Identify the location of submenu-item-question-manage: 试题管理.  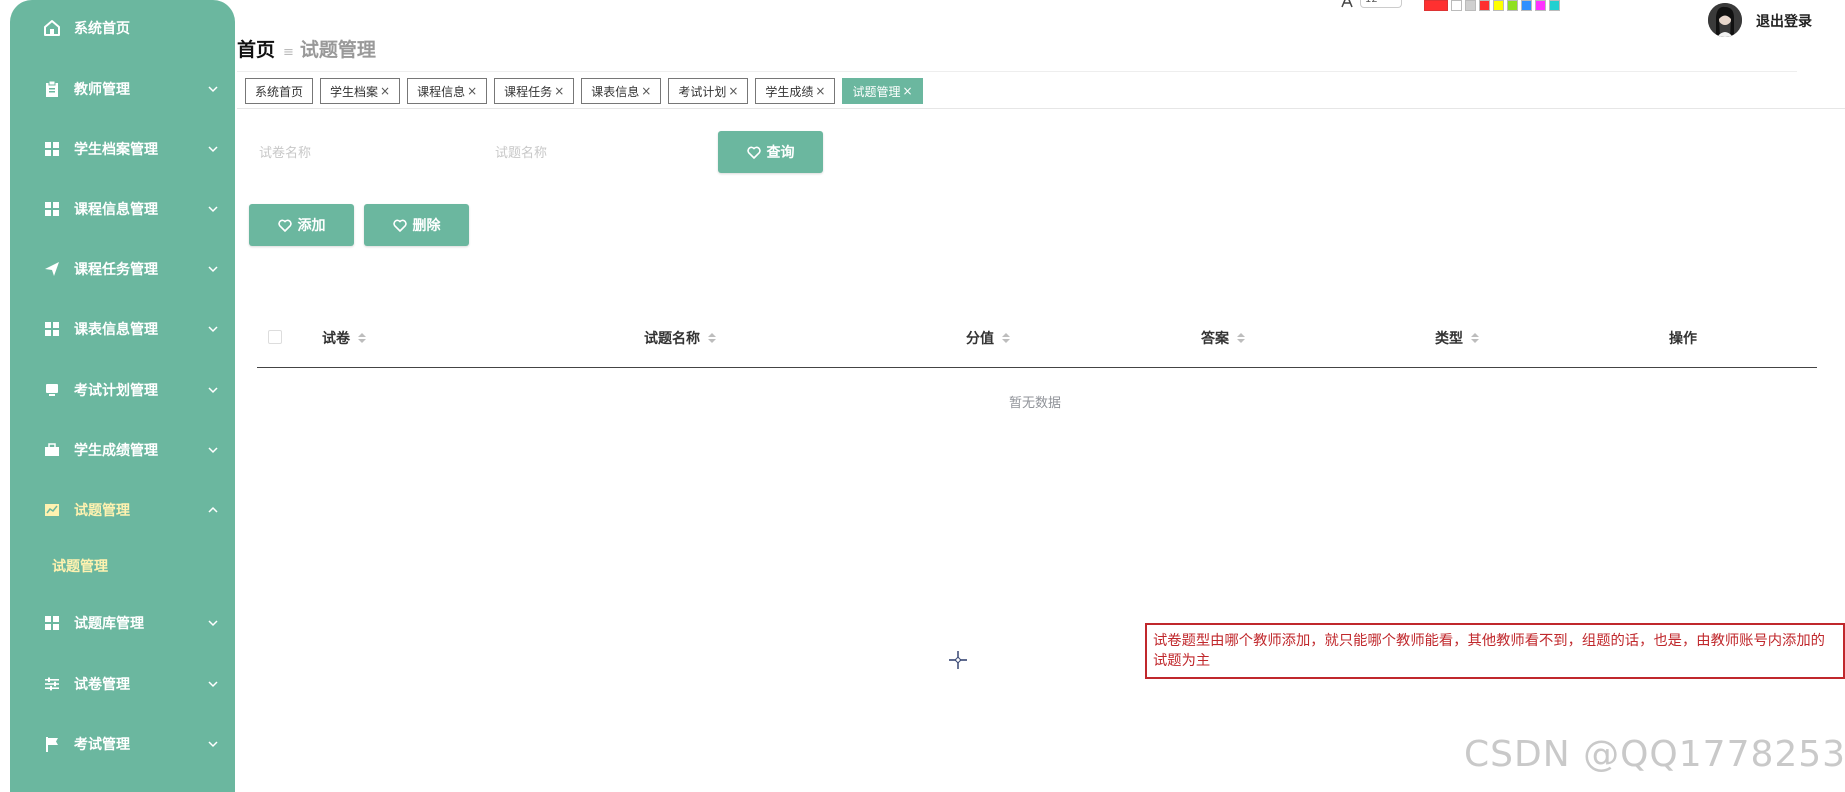
(122, 566).